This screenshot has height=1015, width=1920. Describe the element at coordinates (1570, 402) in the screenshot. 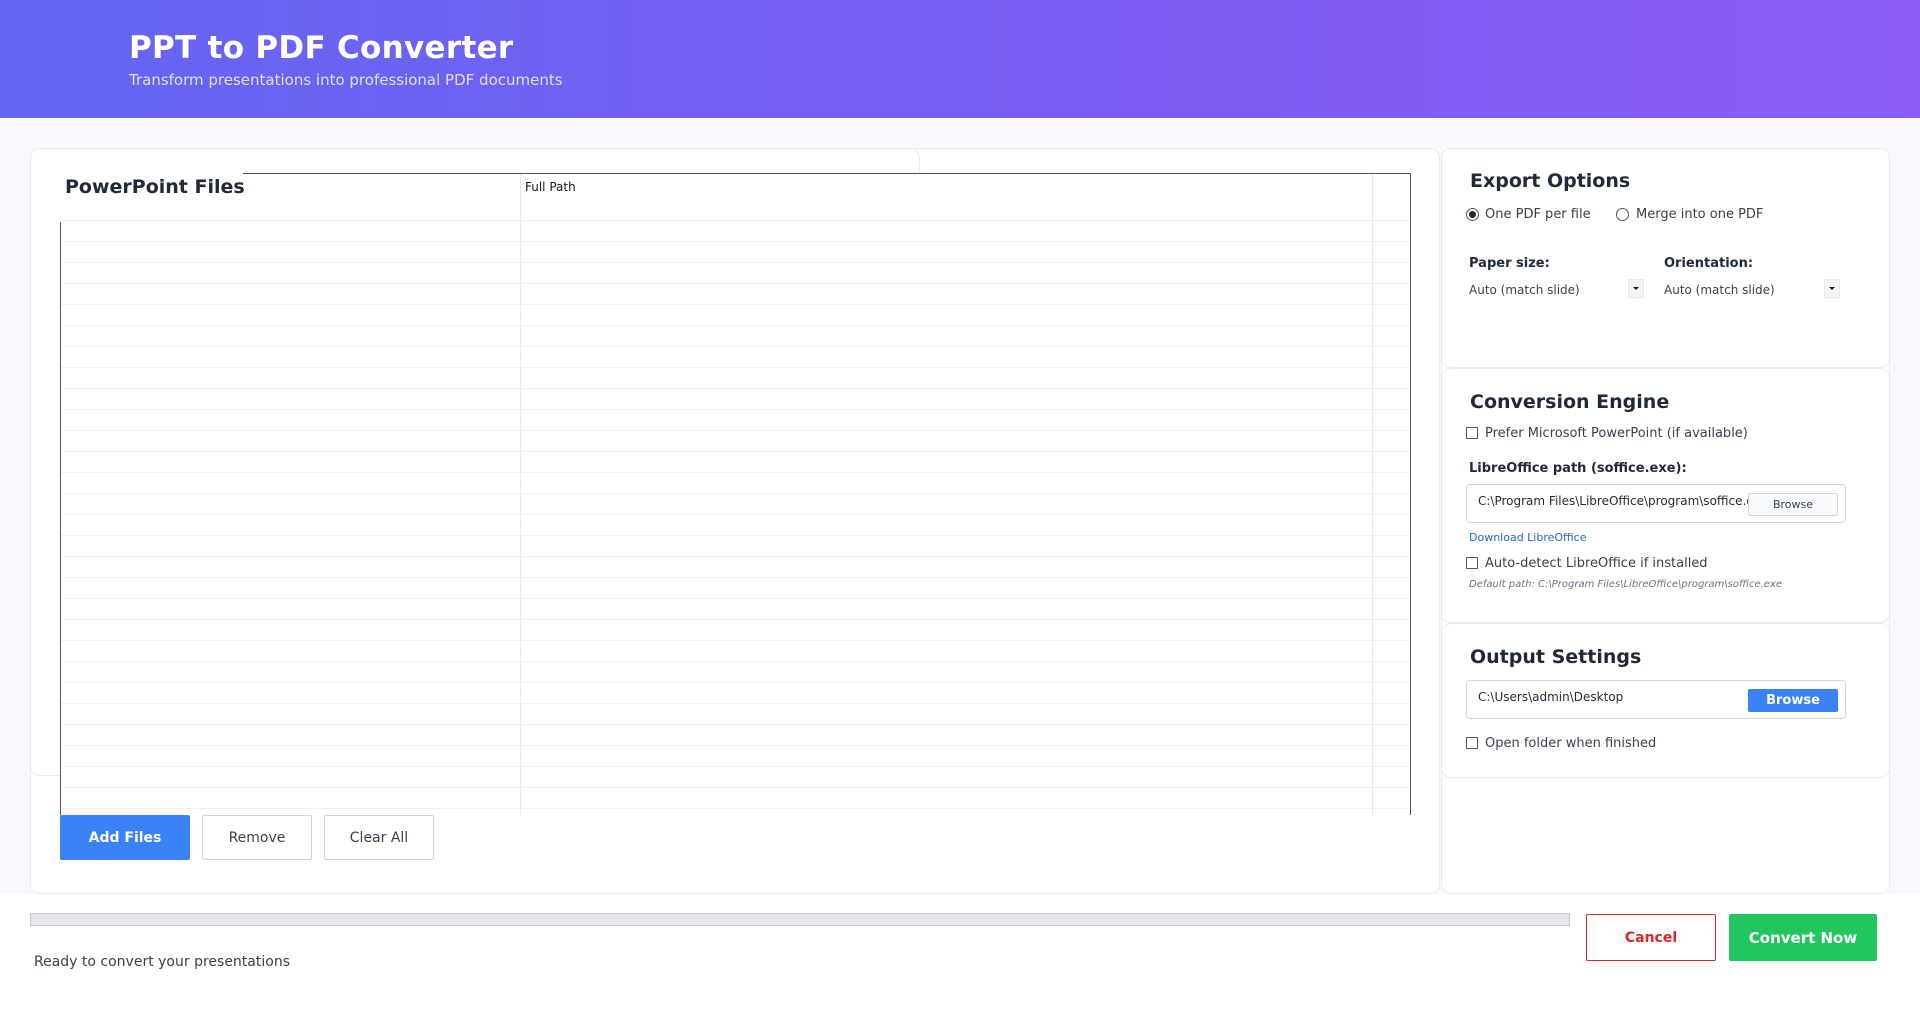

I see `conversion-engine-title: Conversion Engine` at that location.